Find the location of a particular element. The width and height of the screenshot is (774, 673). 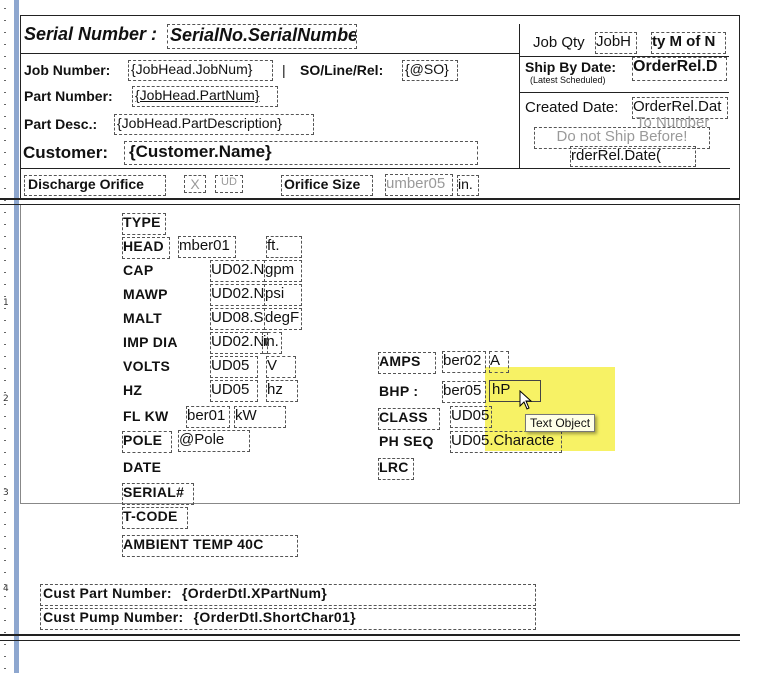

spec-value-pole: @Pole is located at coordinates (214, 441).